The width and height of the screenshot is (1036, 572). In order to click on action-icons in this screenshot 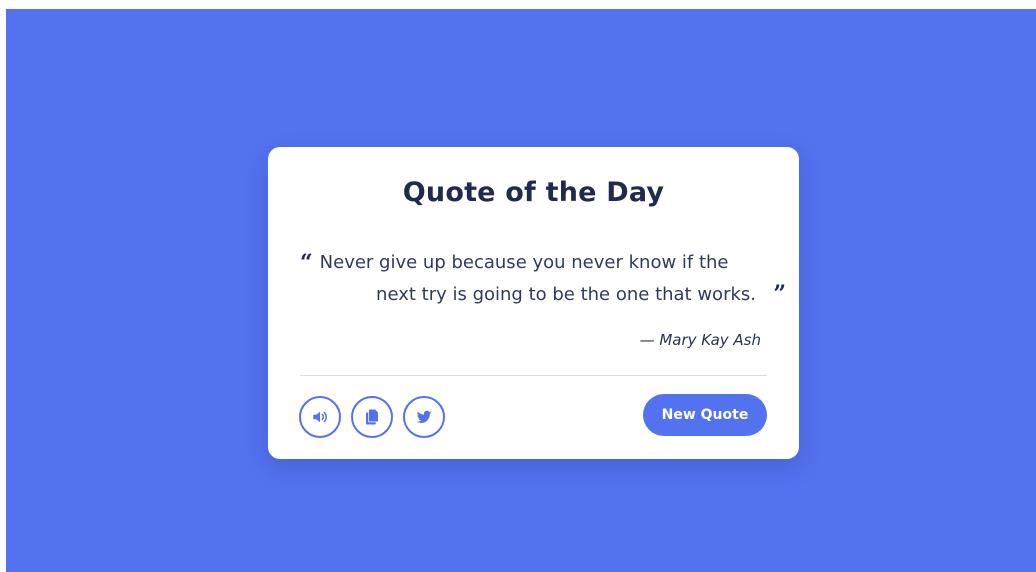, I will do `click(372, 417)`.